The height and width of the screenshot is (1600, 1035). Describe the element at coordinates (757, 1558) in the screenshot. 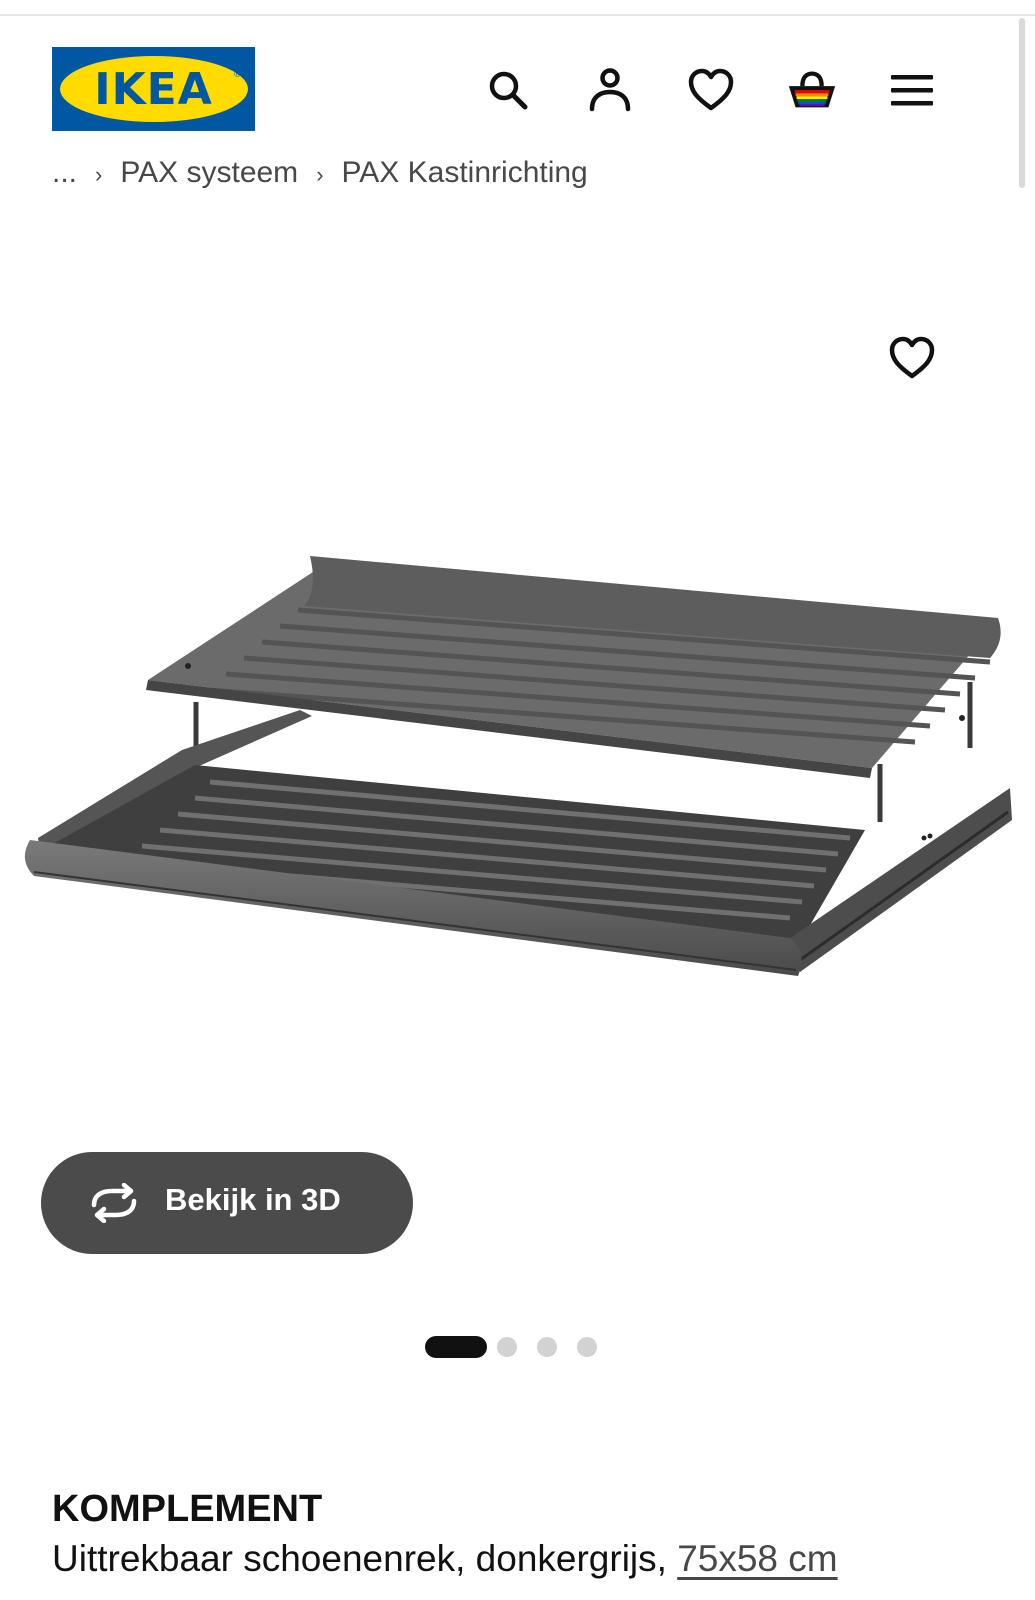

I see `product-size-link: 75x58 cm` at that location.